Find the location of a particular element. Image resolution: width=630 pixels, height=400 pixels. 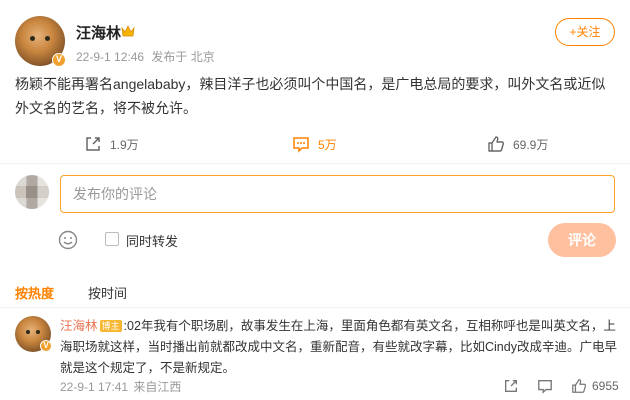

post-date: 22-9-1 12:46 is located at coordinates (110, 57).